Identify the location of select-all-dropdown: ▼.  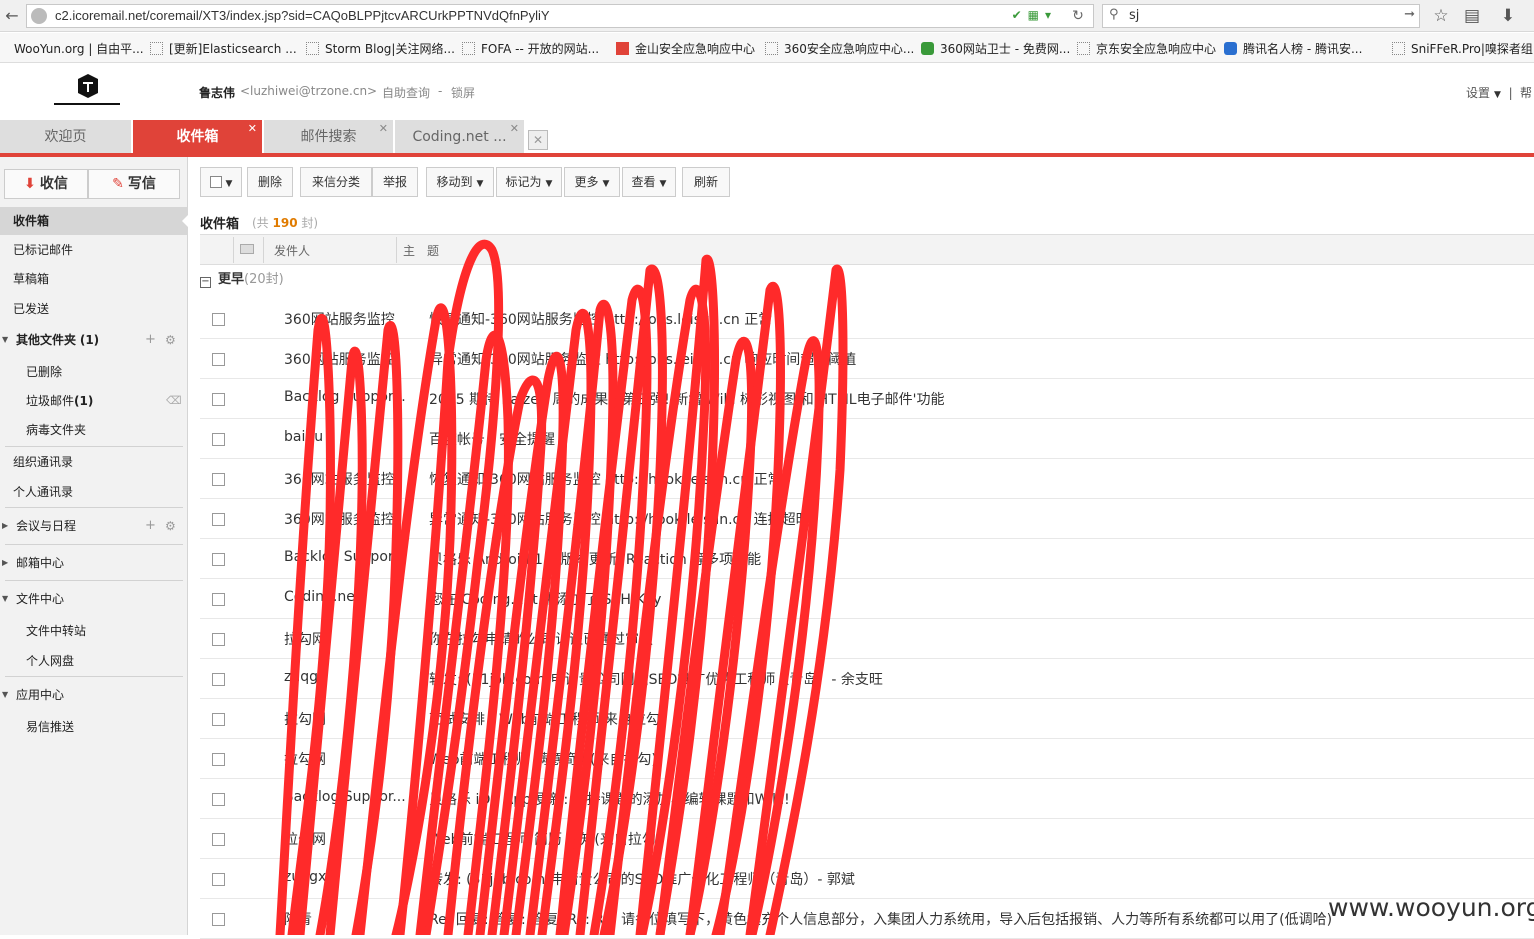
(221, 182).